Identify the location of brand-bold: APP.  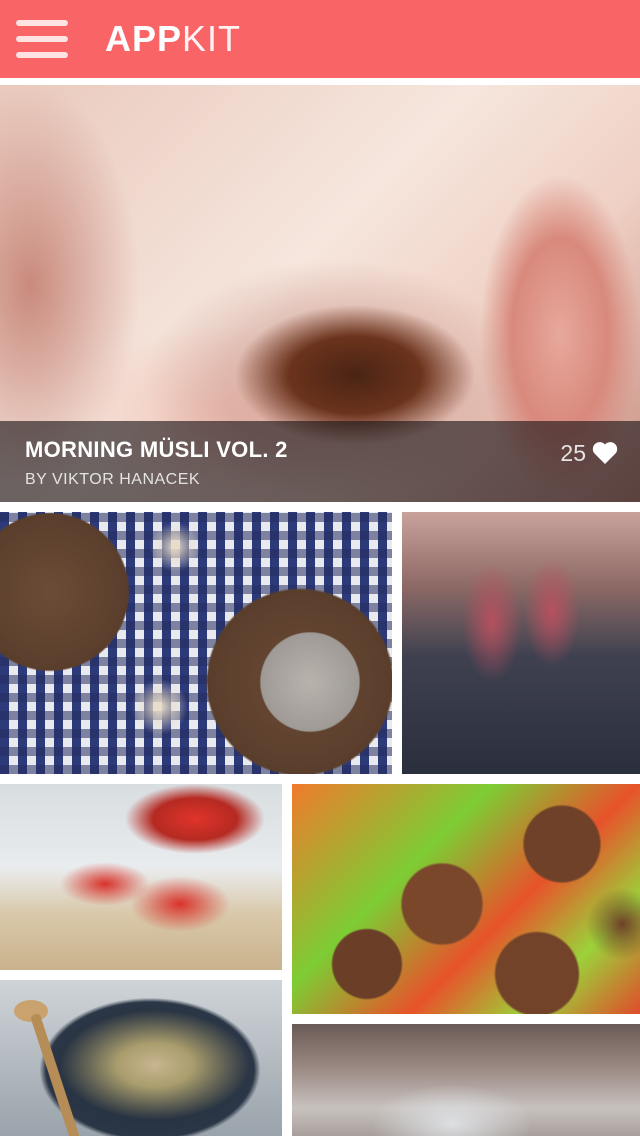
(144, 38).